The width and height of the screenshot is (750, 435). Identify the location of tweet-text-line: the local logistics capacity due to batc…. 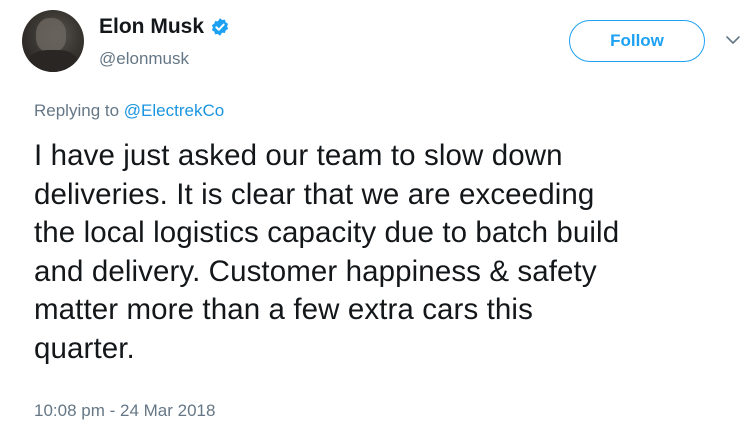
(327, 232).